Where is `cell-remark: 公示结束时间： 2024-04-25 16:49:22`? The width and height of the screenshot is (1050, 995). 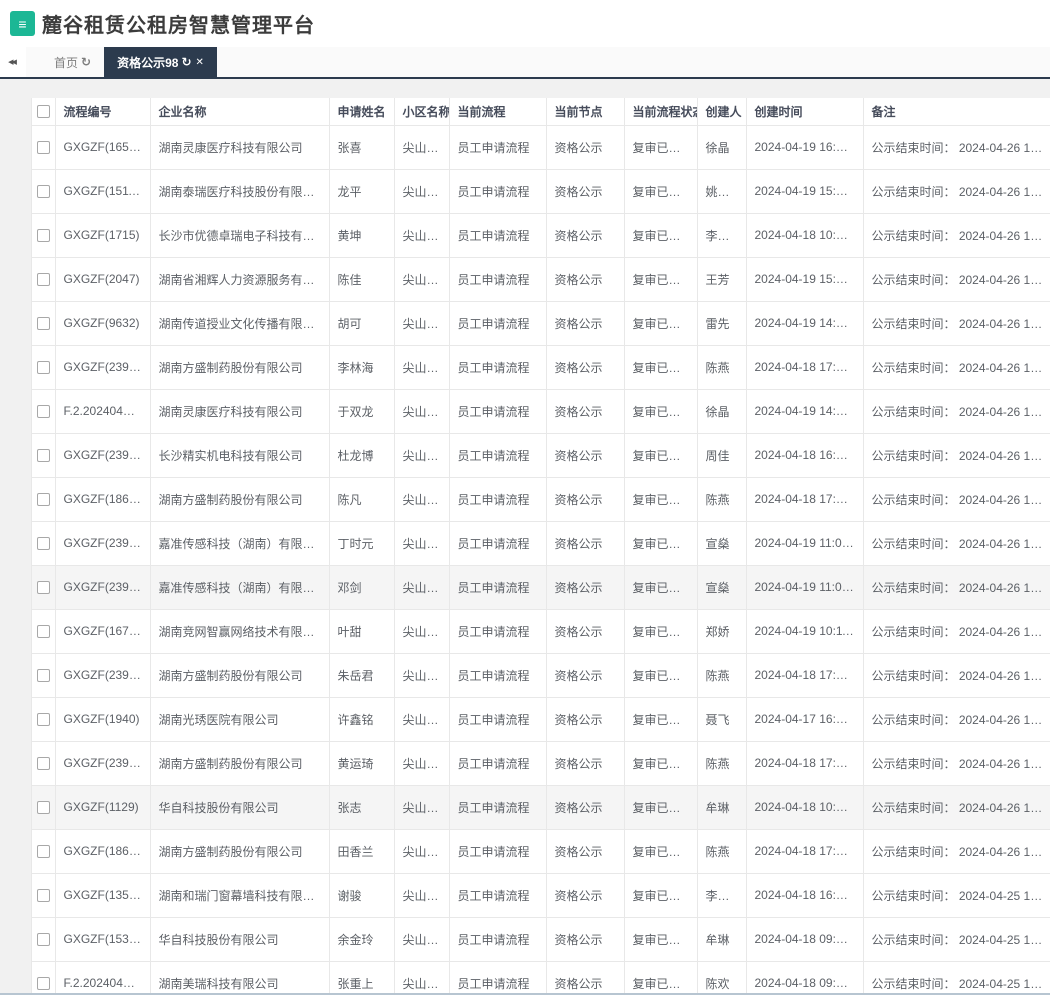 cell-remark: 公示结束时间： 2024-04-25 16:49:22 is located at coordinates (956, 978).